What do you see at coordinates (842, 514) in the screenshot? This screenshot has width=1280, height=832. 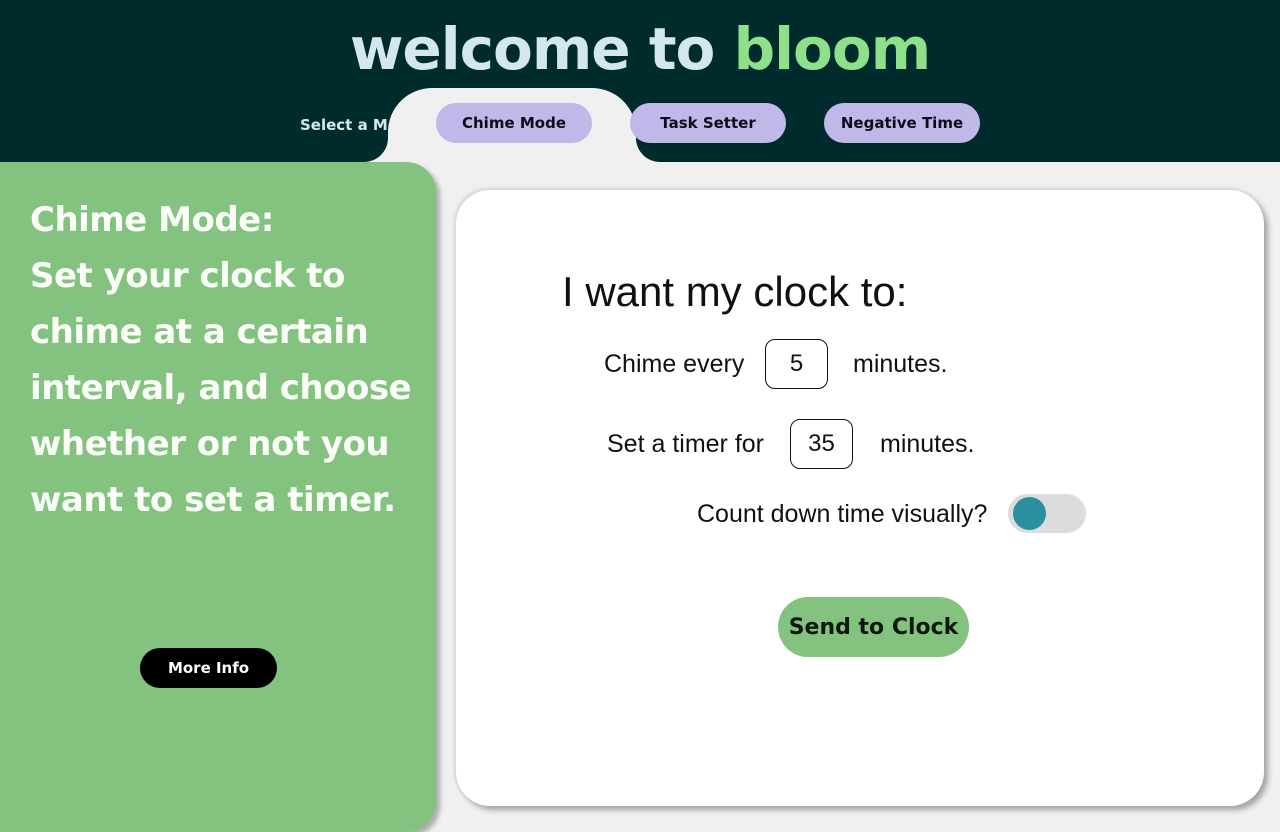 I see `countdown-label: Count down time visually?` at bounding box center [842, 514].